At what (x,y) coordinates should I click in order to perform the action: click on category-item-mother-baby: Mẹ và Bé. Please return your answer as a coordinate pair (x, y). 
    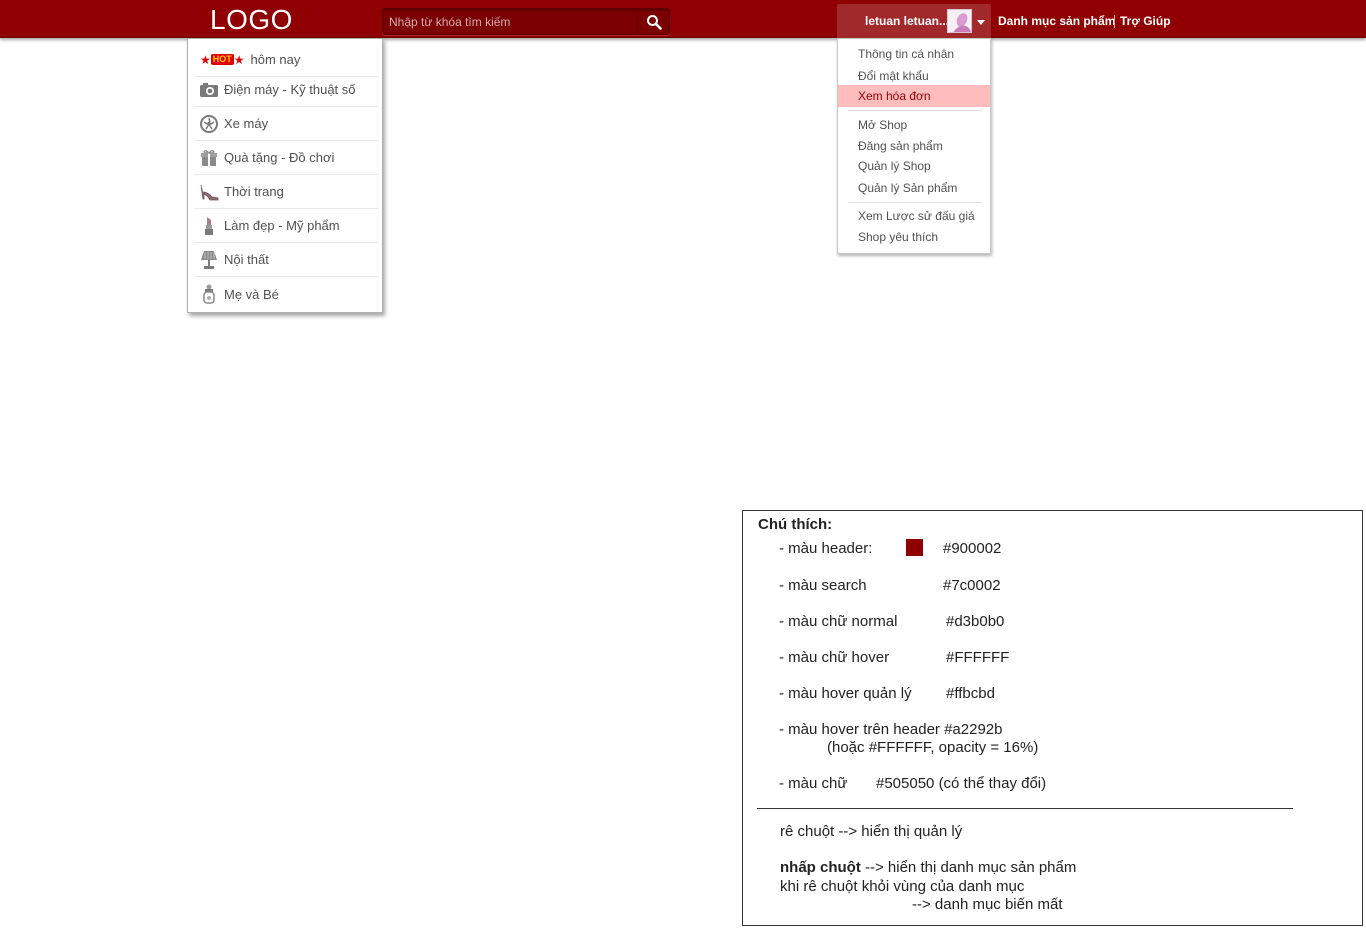
    Looking at the image, I should click on (286, 294).